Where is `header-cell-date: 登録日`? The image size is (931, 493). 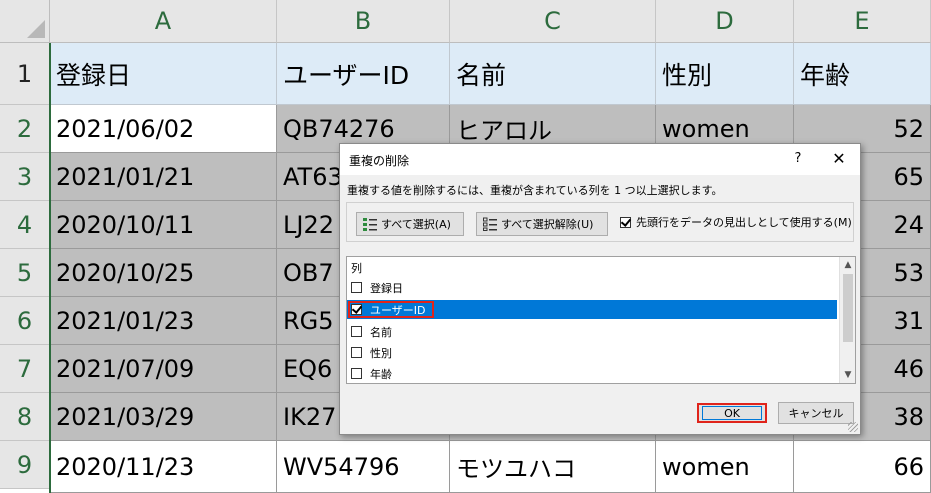
header-cell-date: 登録日 is located at coordinates (163, 74).